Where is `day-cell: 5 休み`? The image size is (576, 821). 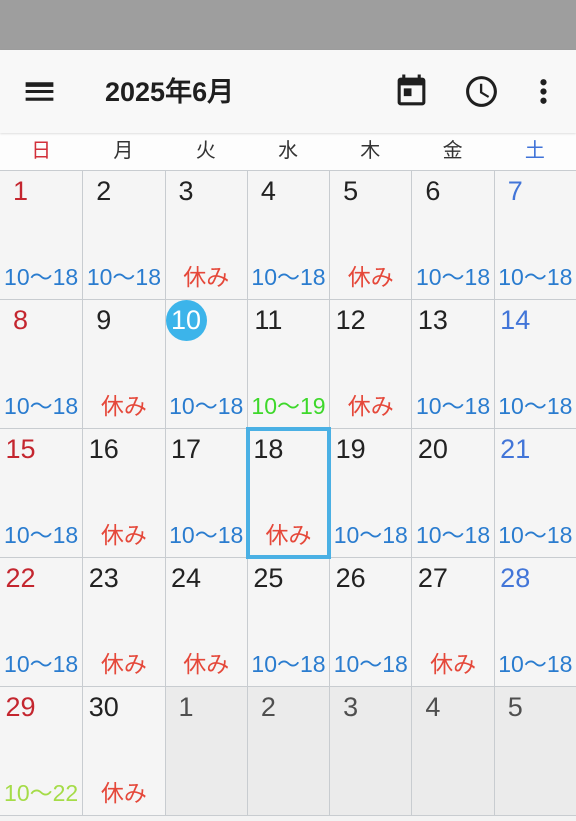 day-cell: 5 休み is located at coordinates (370, 234).